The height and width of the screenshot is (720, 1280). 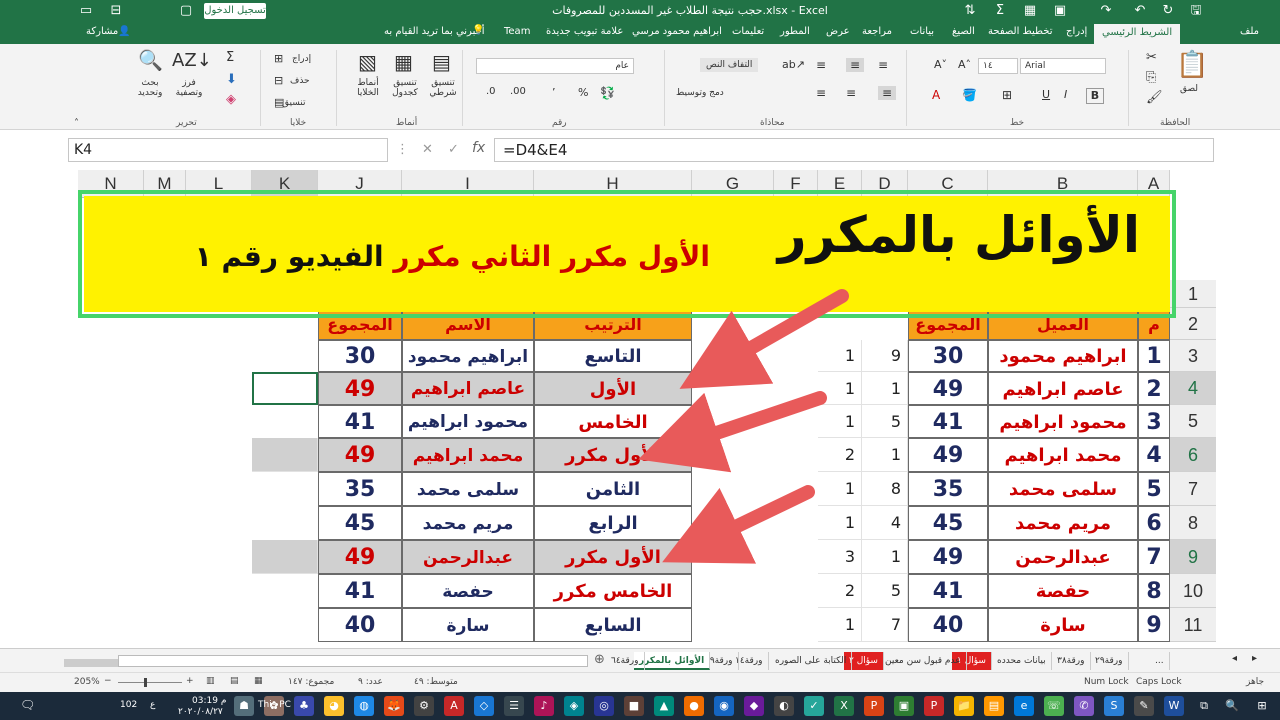 What do you see at coordinates (293, 103) in the screenshot?
I see `format-cells-button: تنسيق` at bounding box center [293, 103].